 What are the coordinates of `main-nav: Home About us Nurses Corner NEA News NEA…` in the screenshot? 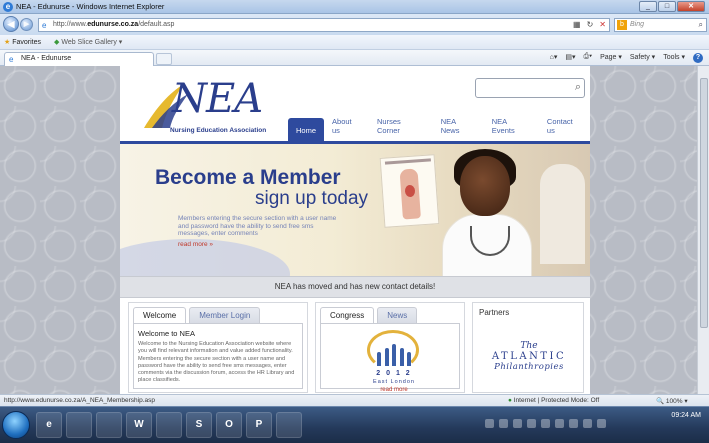 It's located at (439, 128).